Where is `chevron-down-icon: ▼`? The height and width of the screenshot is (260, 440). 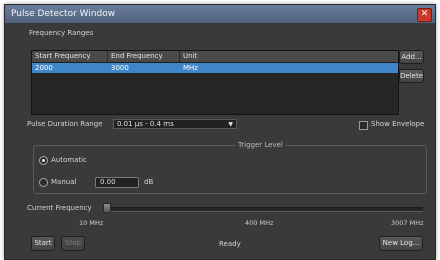 chevron-down-icon: ▼ is located at coordinates (230, 124).